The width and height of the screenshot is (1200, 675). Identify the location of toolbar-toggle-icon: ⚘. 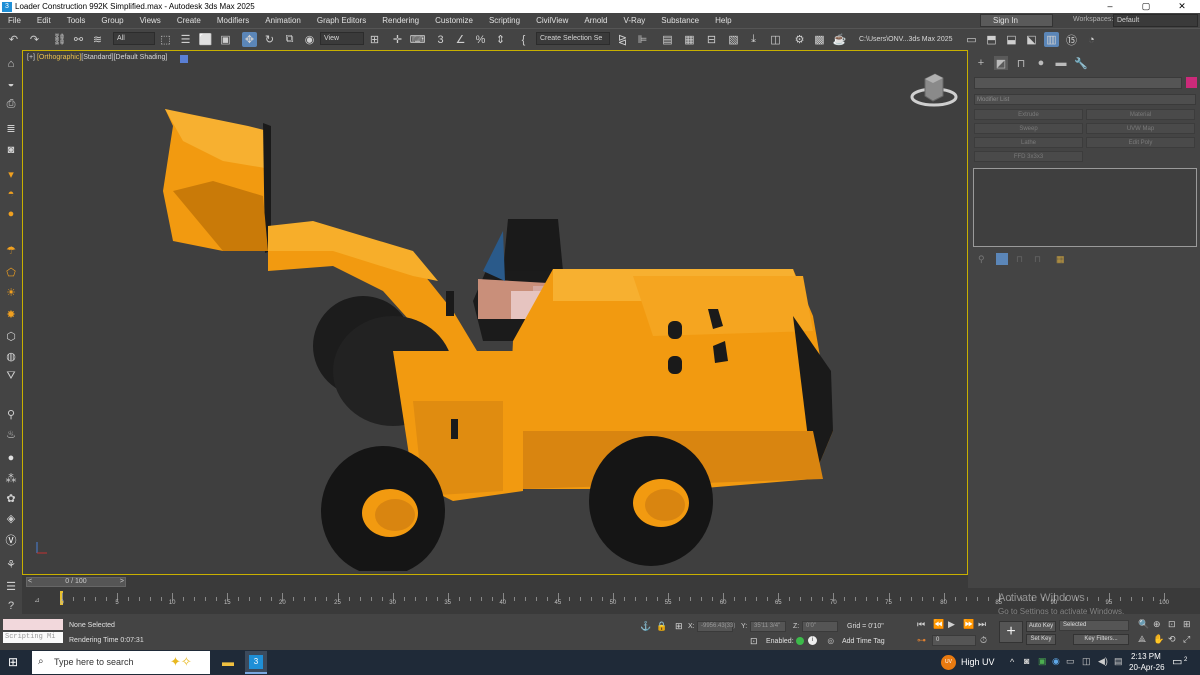
(11, 564).